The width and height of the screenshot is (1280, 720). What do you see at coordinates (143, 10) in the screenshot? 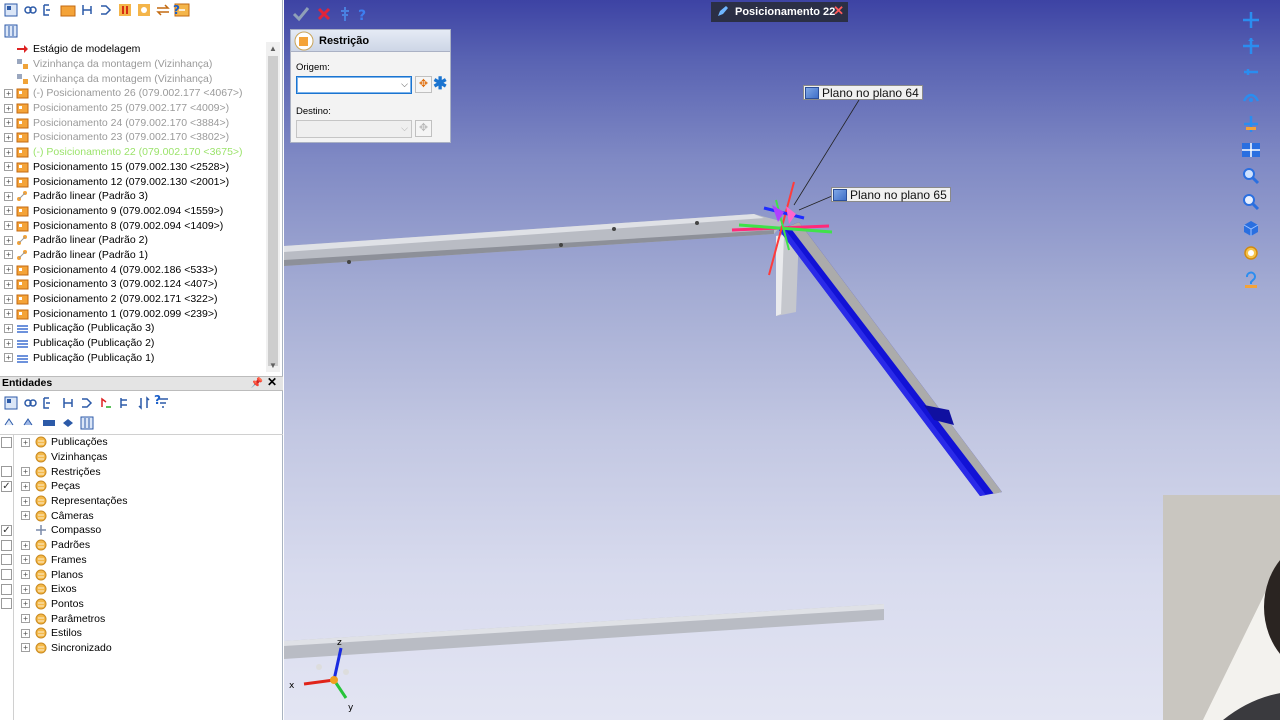
I see `filter-icon` at bounding box center [143, 10].